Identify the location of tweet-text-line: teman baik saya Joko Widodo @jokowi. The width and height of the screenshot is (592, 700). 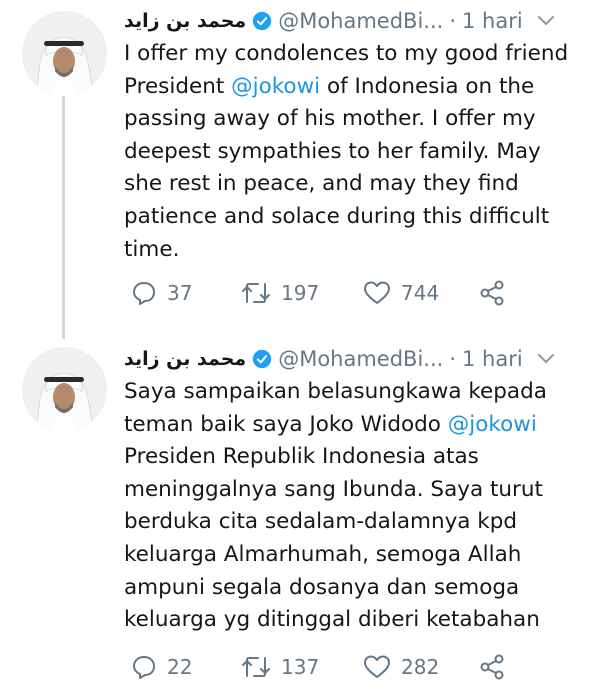
(355, 425).